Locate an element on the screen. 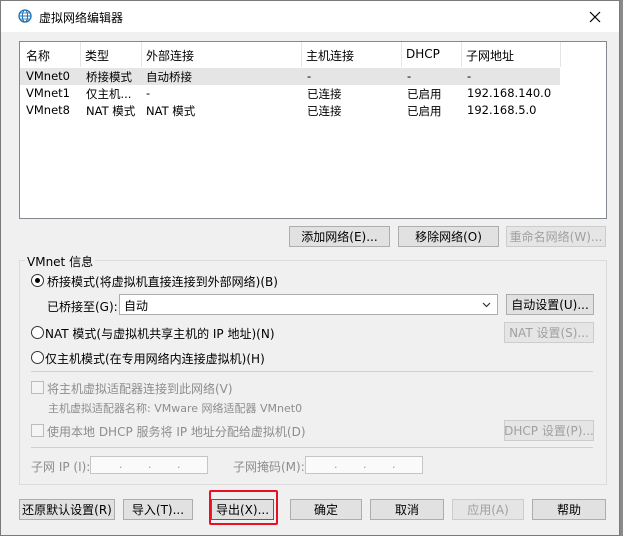  cell-host: - is located at coordinates (309, 76).